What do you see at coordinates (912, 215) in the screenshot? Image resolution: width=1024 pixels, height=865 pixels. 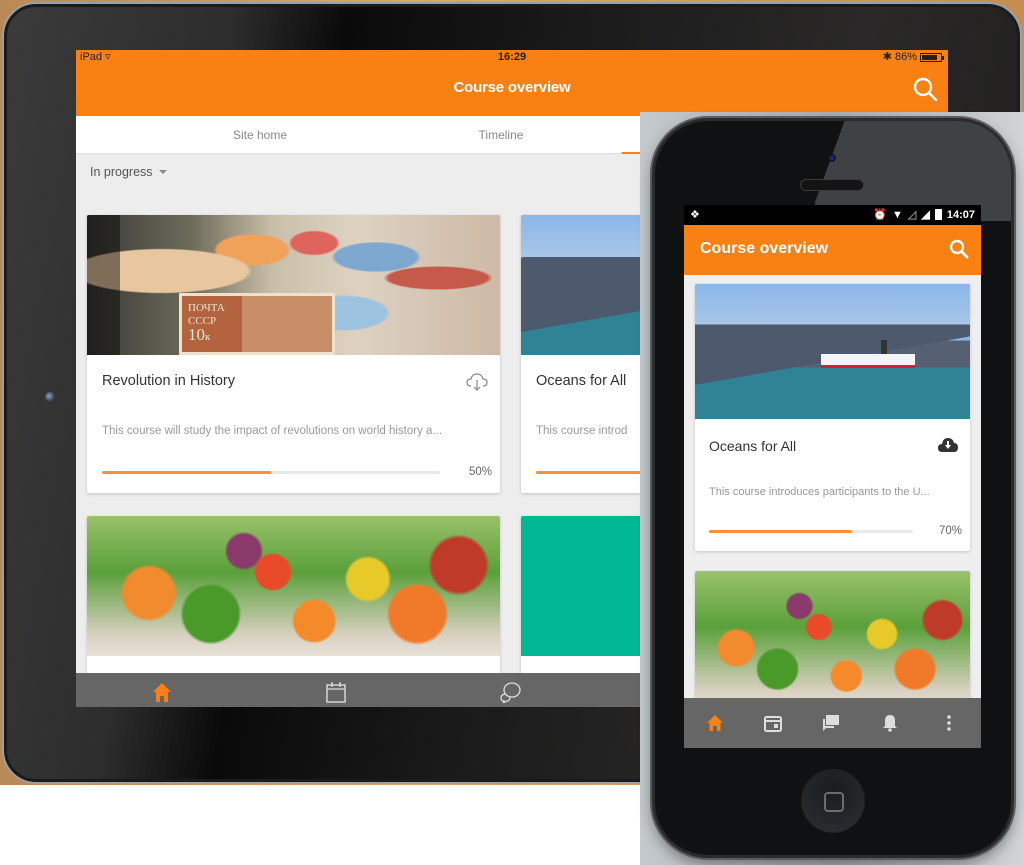 I see `signal-empty-icon: ◿` at bounding box center [912, 215].